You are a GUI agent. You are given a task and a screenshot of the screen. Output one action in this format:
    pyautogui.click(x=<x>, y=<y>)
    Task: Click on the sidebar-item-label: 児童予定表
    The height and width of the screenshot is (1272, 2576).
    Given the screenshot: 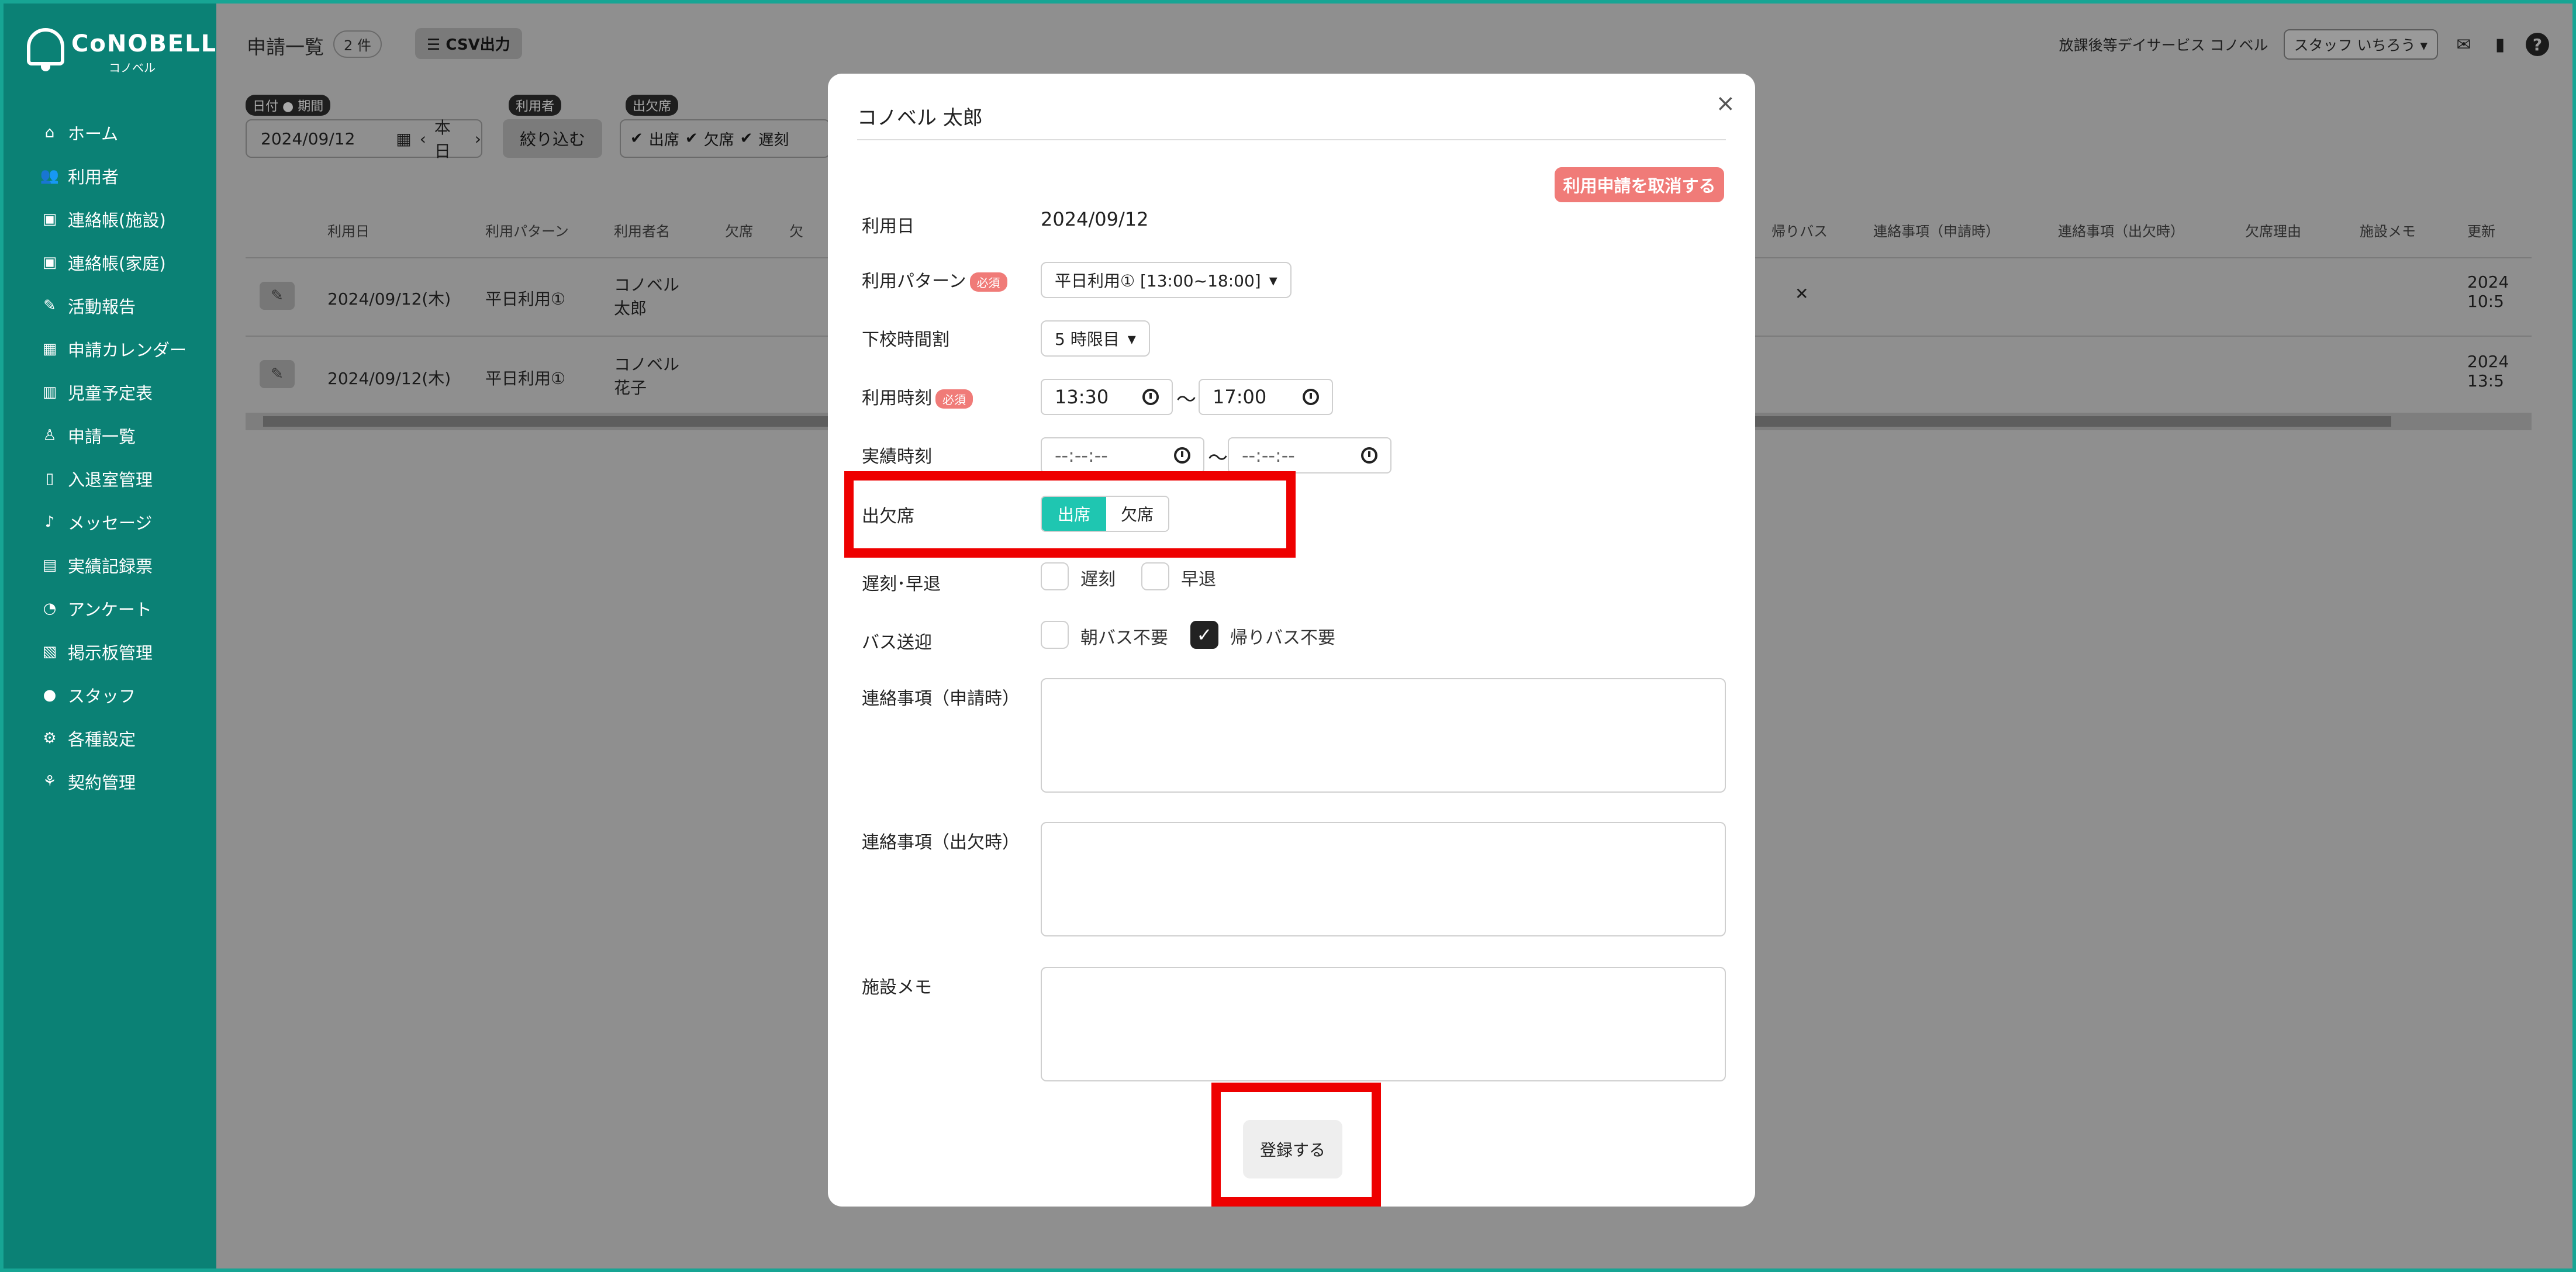 What is the action you would take?
    pyautogui.click(x=110, y=393)
    